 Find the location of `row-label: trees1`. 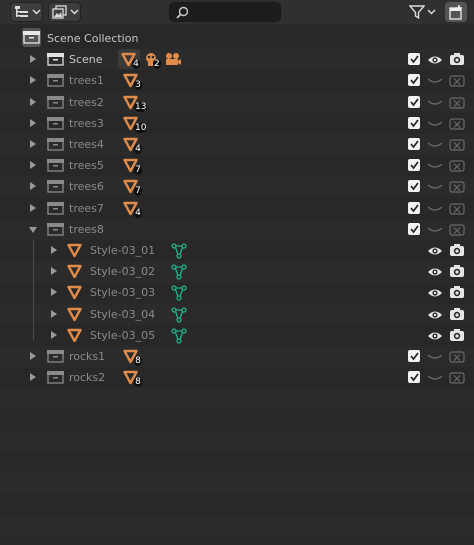

row-label: trees1 is located at coordinates (86, 81).